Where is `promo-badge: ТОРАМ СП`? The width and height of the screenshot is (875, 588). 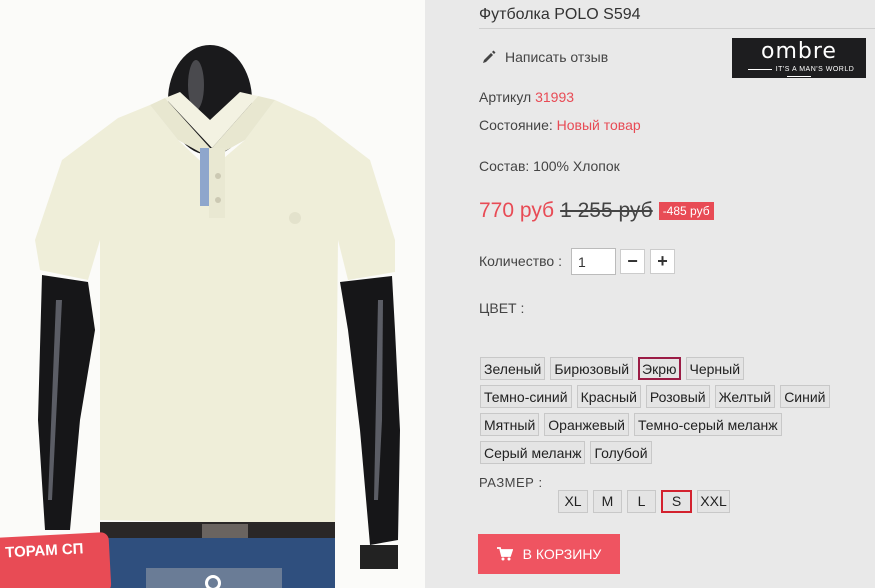 promo-badge: ТОРАМ СП is located at coordinates (56, 559).